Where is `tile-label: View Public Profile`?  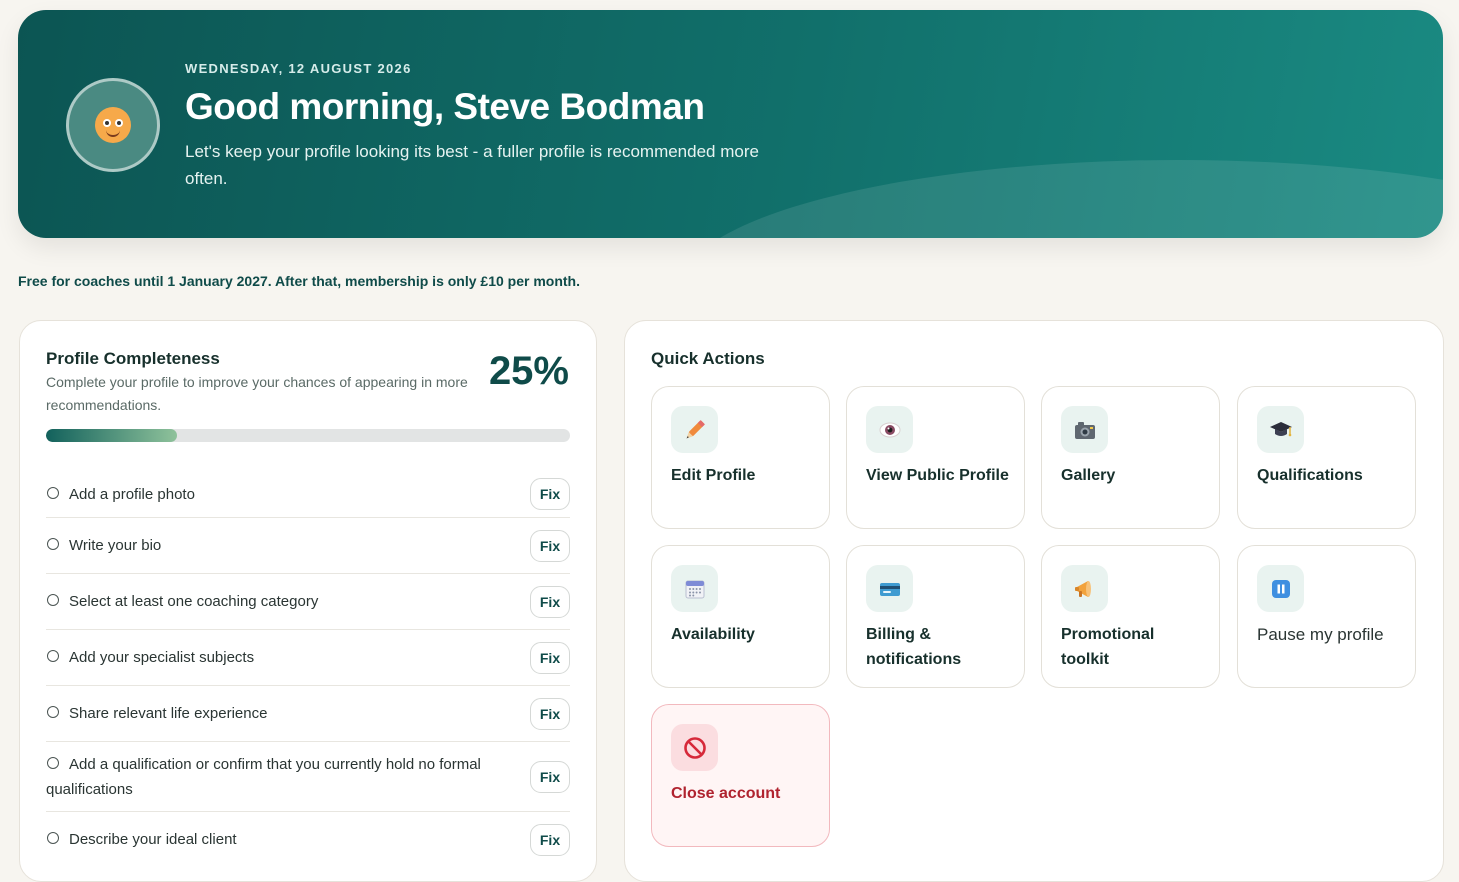 tile-label: View Public Profile is located at coordinates (937, 475).